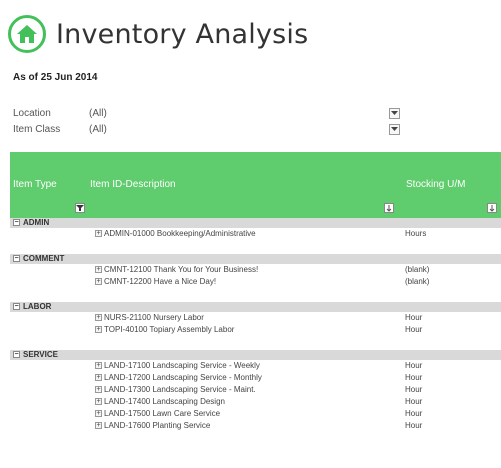 This screenshot has width=501, height=468. I want to click on home-icon-glyph, so click(27, 34).